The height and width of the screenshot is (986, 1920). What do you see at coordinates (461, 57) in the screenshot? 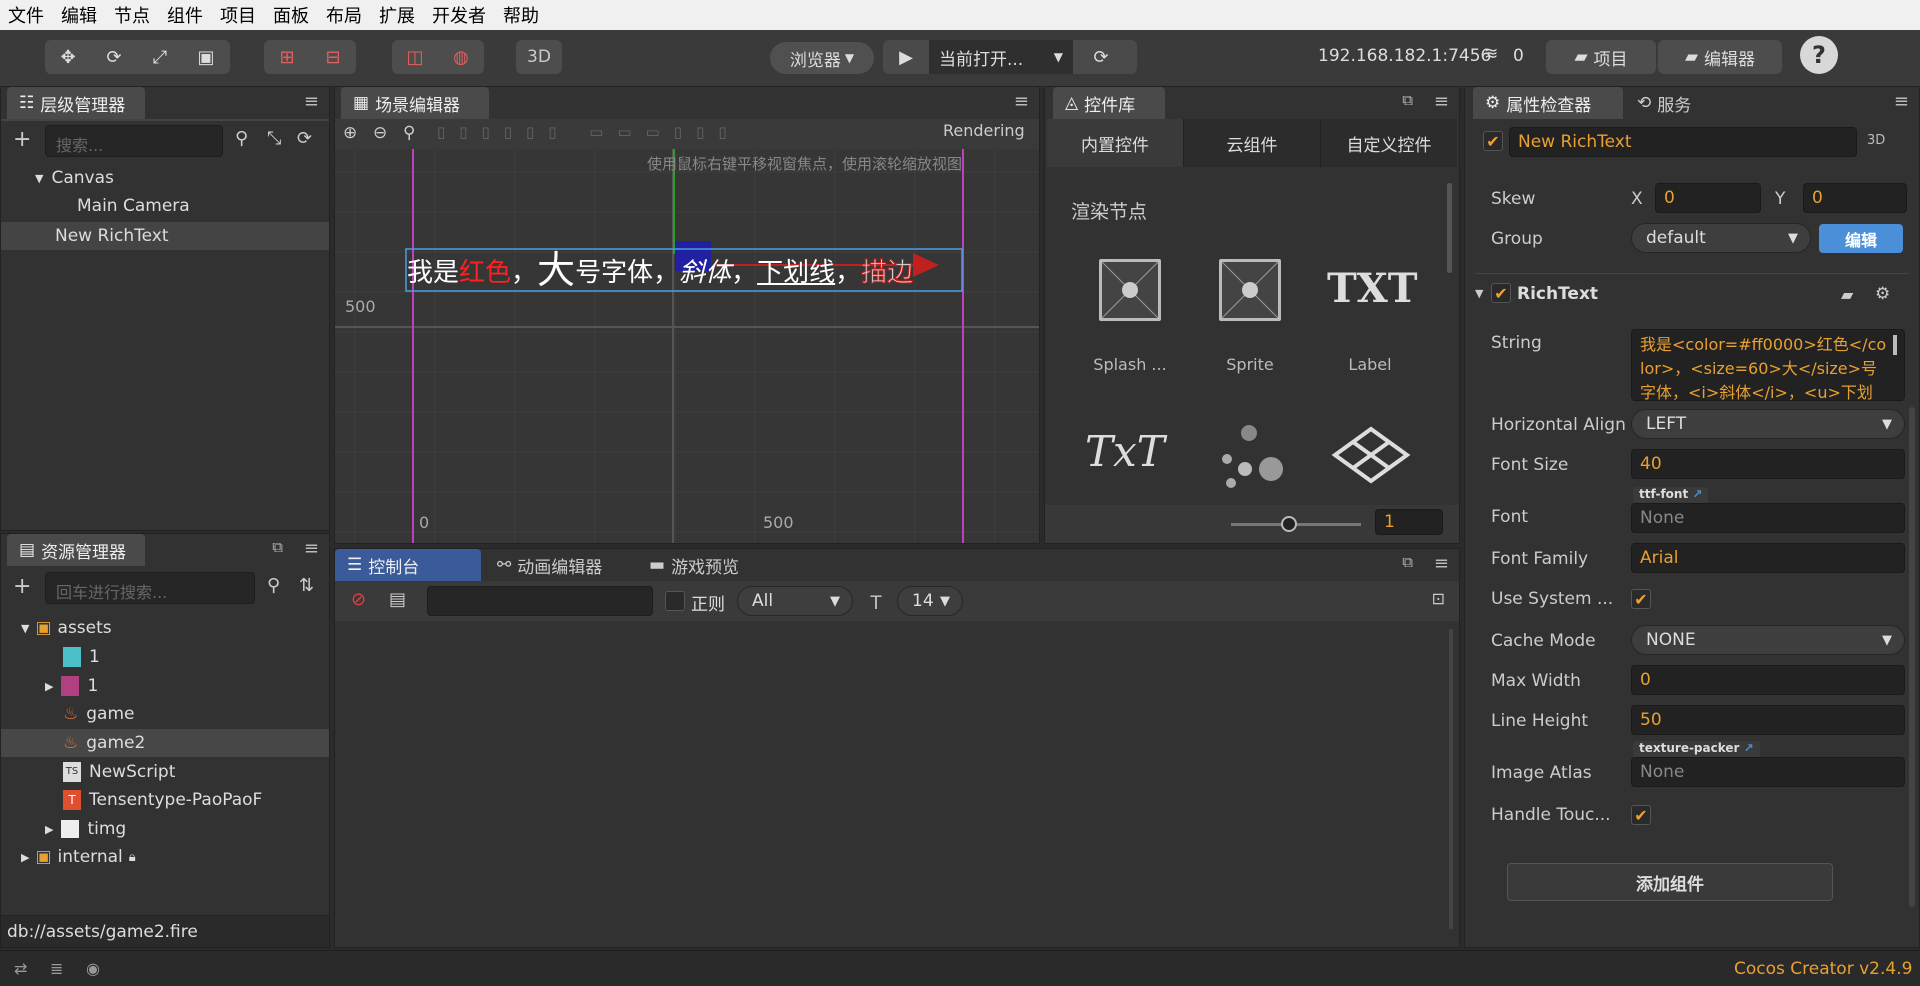
I see `gizmo-3d-icon: ◍` at bounding box center [461, 57].